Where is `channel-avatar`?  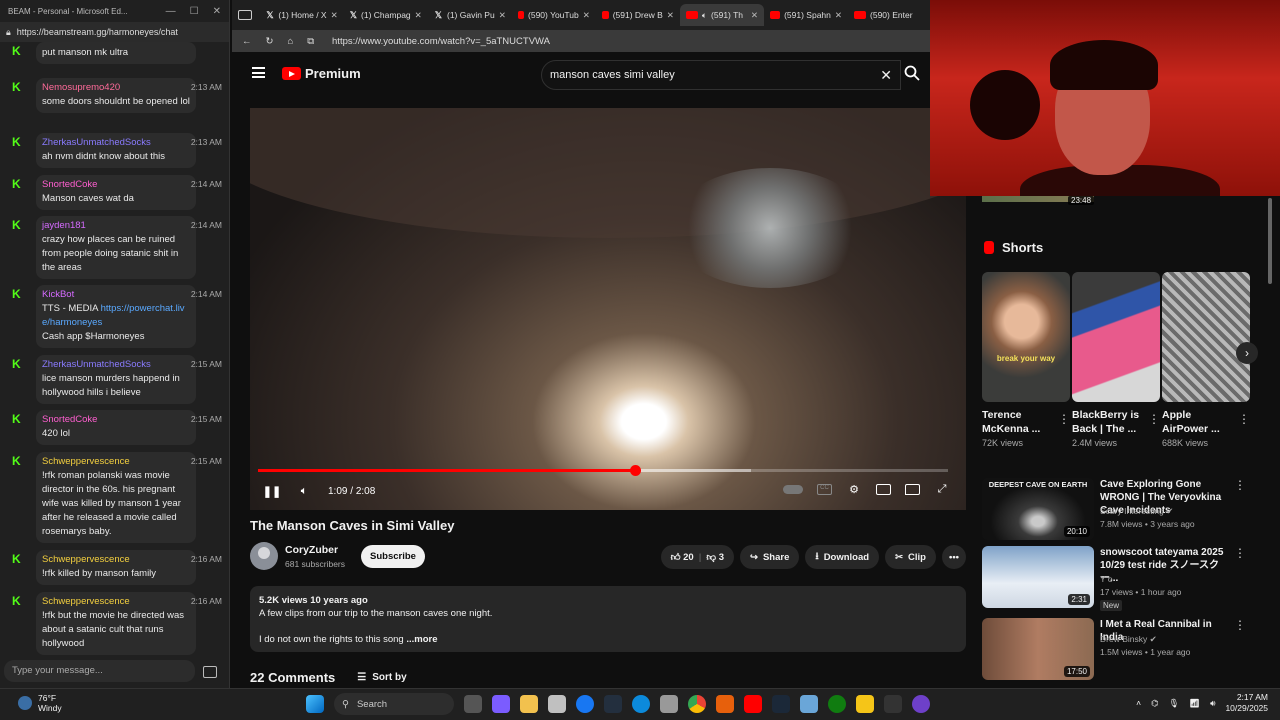
channel-avatar is located at coordinates (264, 556).